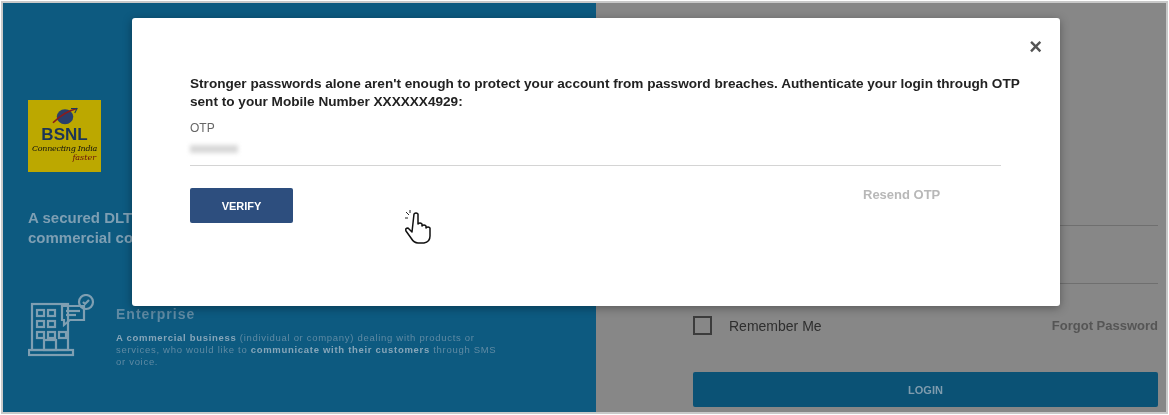  I want to click on otp-message: Stronger passwords alone aren't enough to protect your account from password breaches. Authenticate your login through OTP sent to your Mobile Number XXXXXX4929:, so click(605, 93).